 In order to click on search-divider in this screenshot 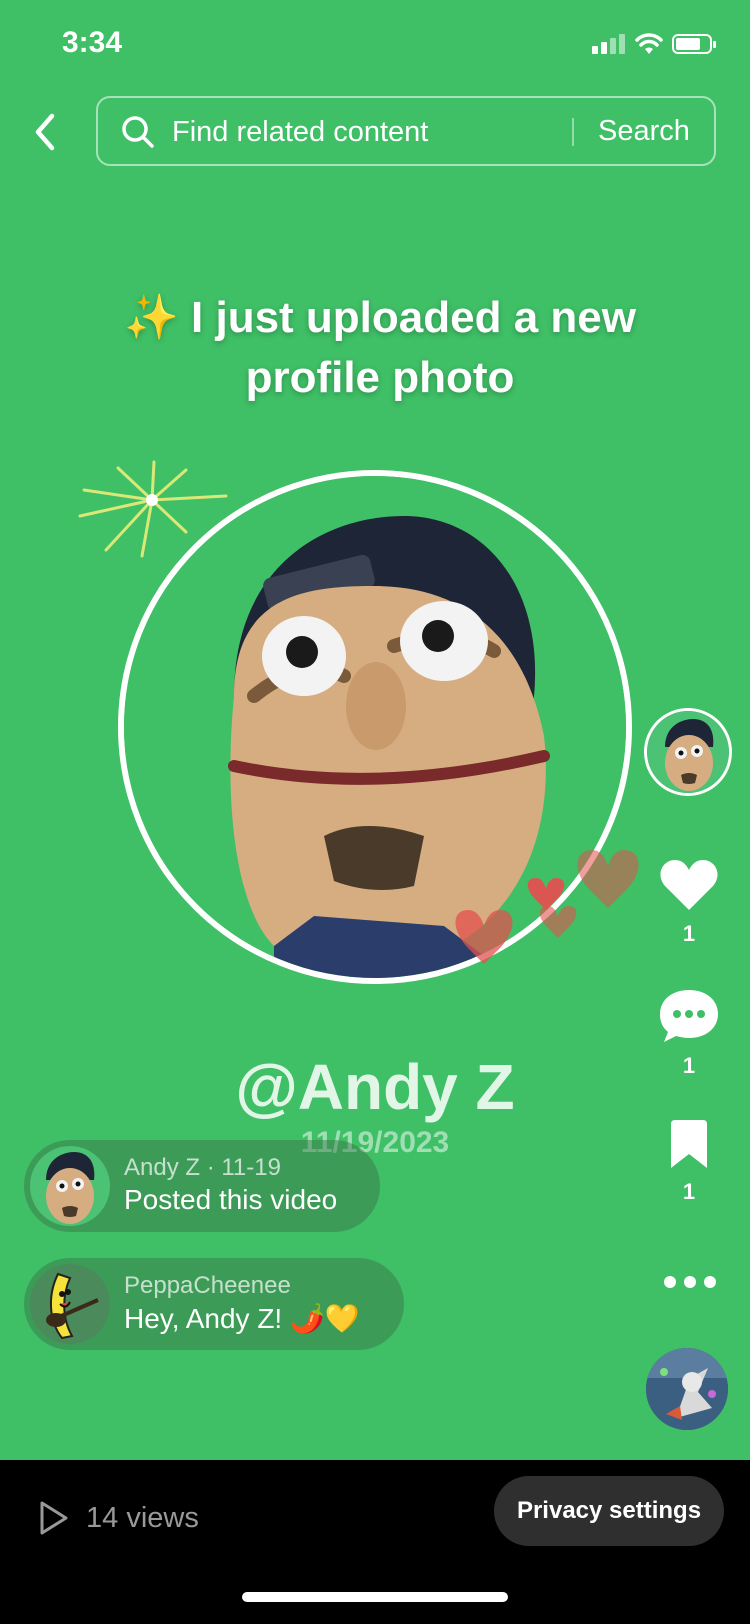, I will do `click(573, 132)`.